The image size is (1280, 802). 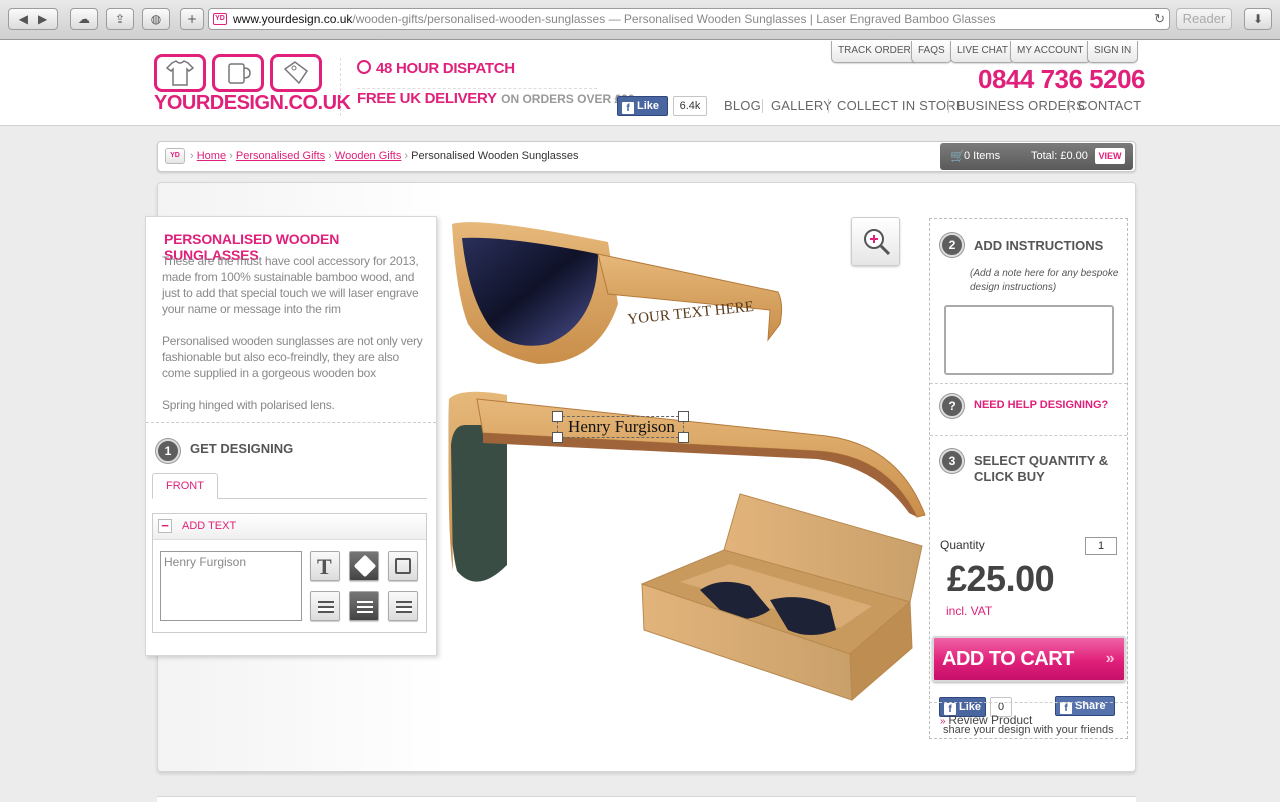 I want to click on add-to-cart-button: ADD TO CART », so click(x=1029, y=659).